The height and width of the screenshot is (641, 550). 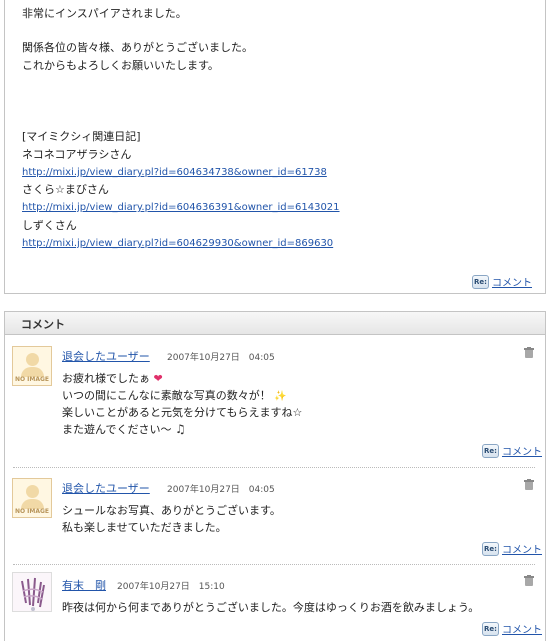 What do you see at coordinates (158, 378) in the screenshot?
I see `heart-icon: ❤` at bounding box center [158, 378].